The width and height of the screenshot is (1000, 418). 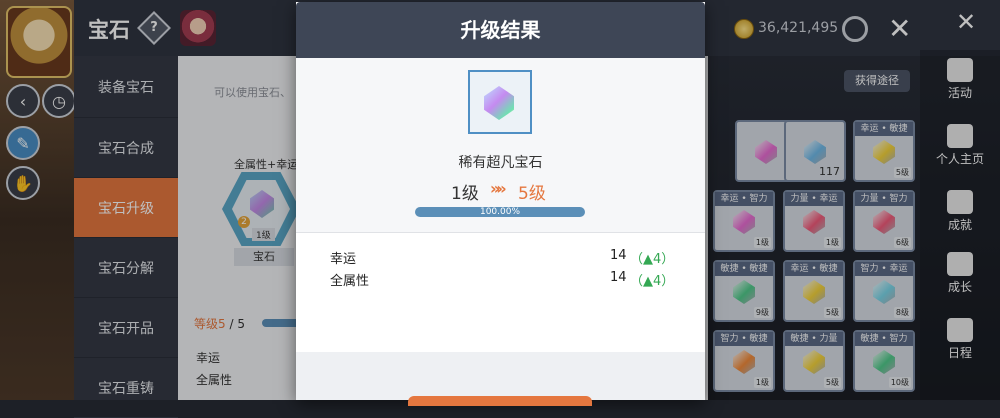 I want to click on stat-changes: 幸运 14 （▲4） 全属性 14 （▲4）, so click(x=500, y=293).